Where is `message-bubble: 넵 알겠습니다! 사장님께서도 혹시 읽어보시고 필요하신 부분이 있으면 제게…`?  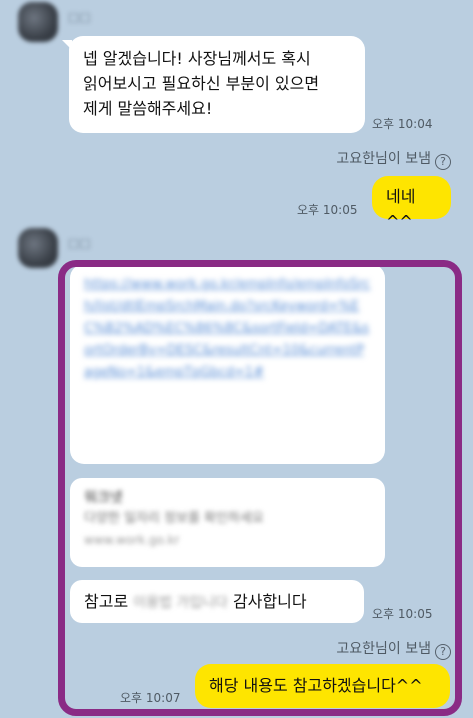 message-bubble: 넵 알겠습니다! 사장님께서도 혹시 읽어보시고 필요하신 부분이 있으면 제게… is located at coordinates (217, 84).